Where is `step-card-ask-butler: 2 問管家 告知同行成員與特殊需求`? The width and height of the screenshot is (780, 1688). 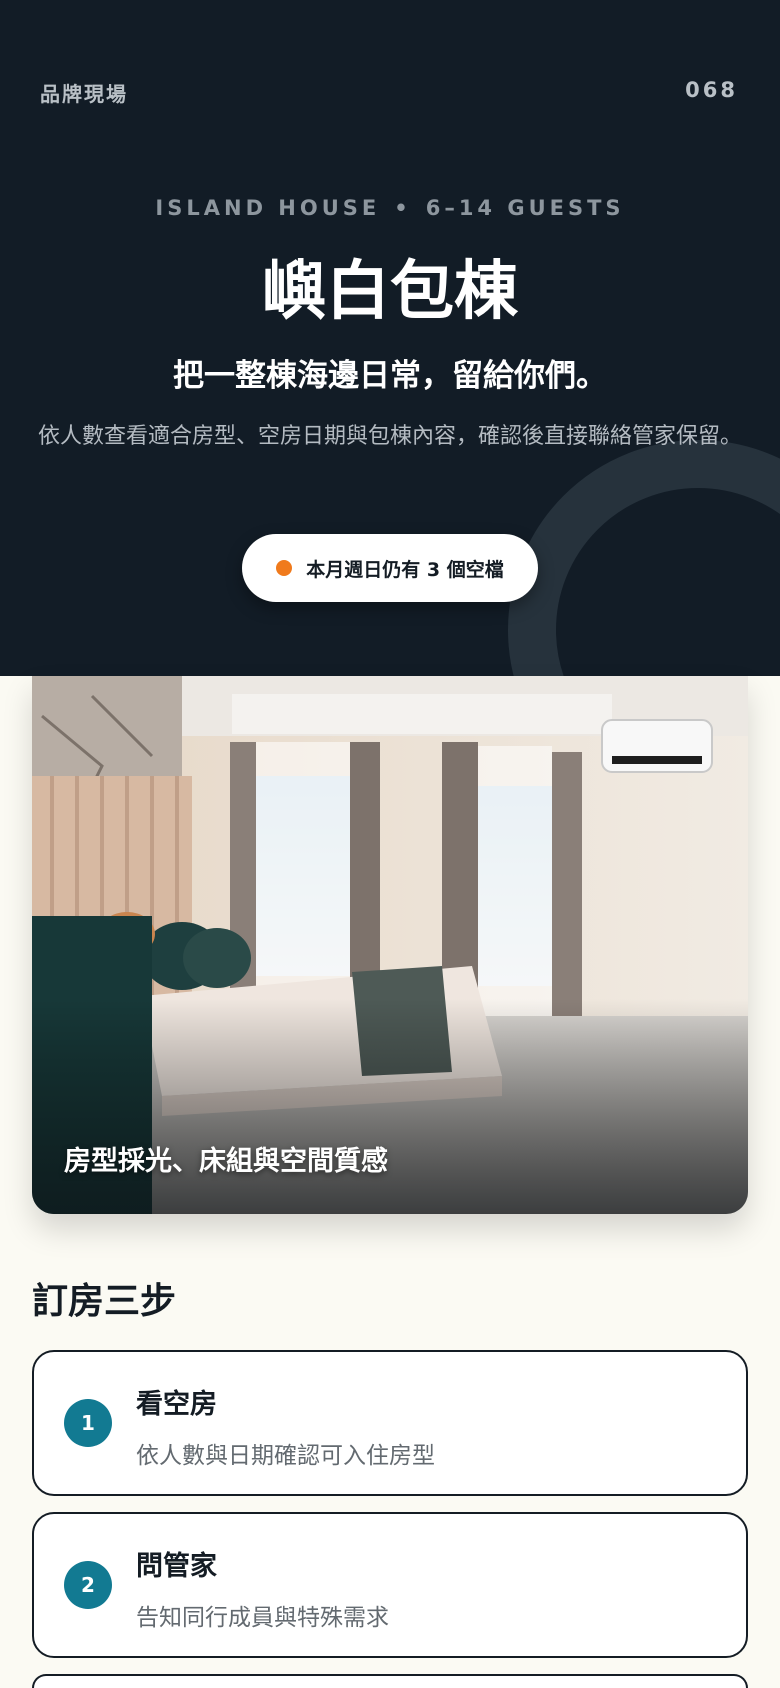 step-card-ask-butler: 2 問管家 告知同行成員與特殊需求 is located at coordinates (390, 1585).